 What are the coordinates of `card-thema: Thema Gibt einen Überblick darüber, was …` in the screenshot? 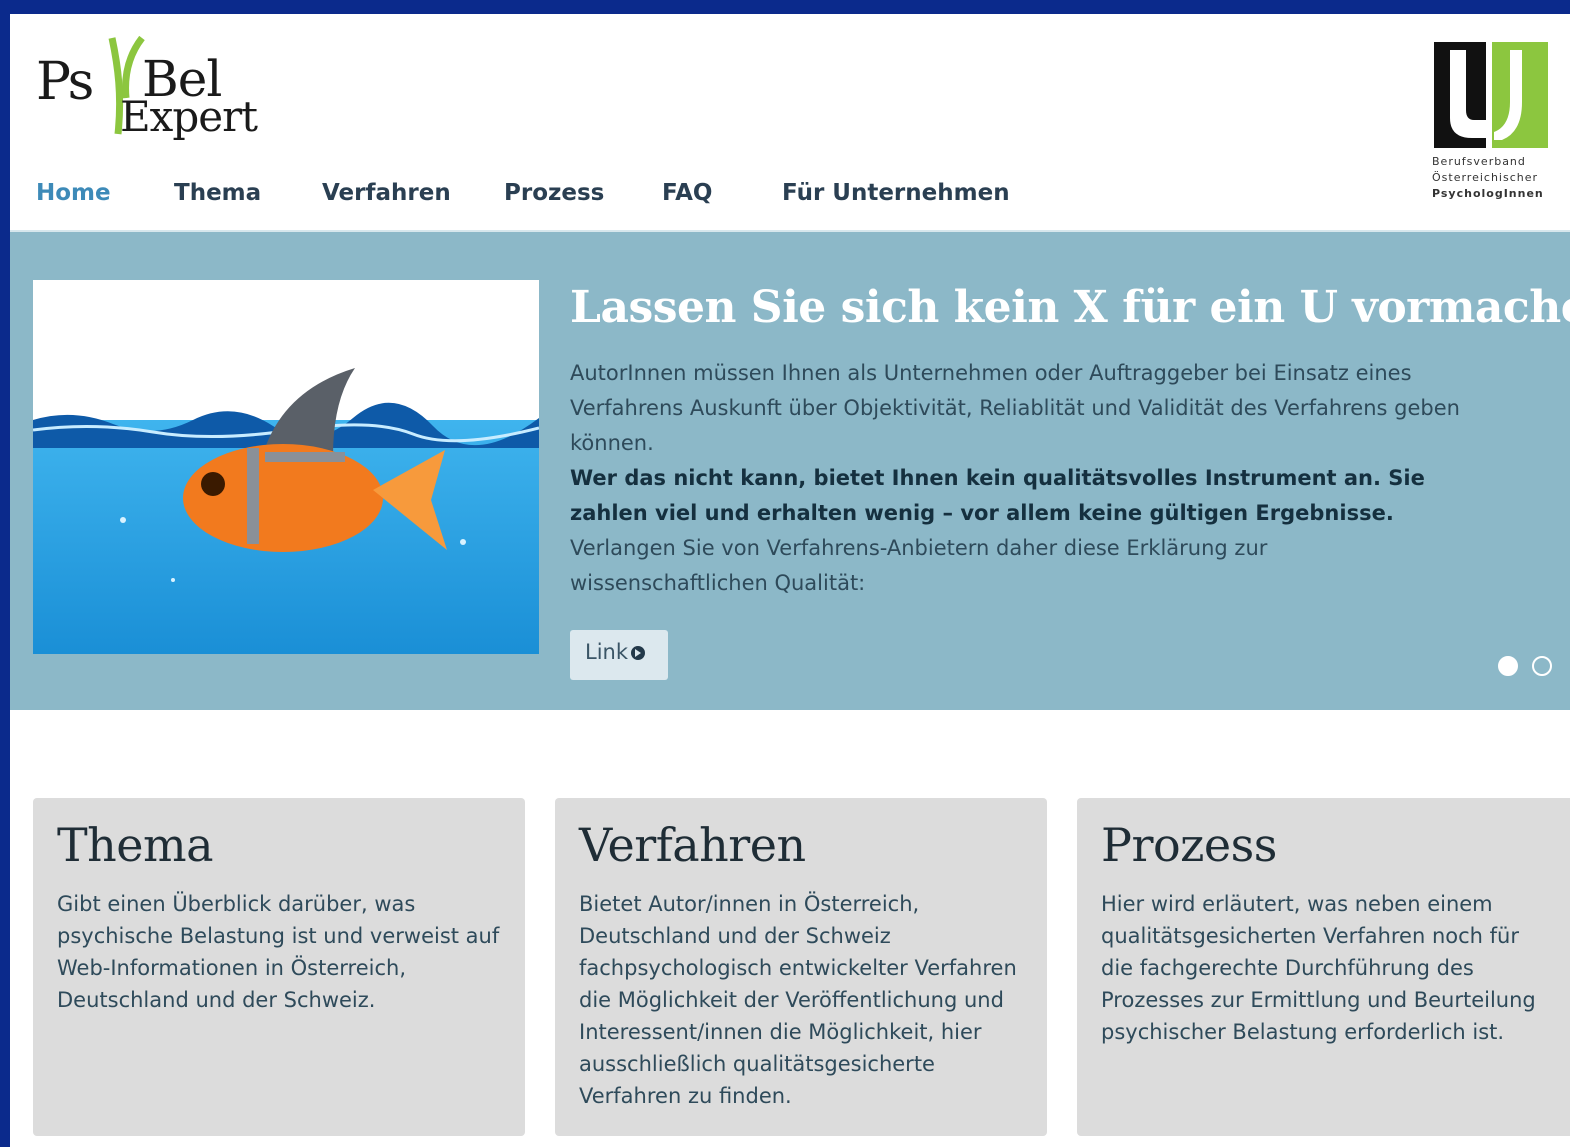 It's located at (279, 967).